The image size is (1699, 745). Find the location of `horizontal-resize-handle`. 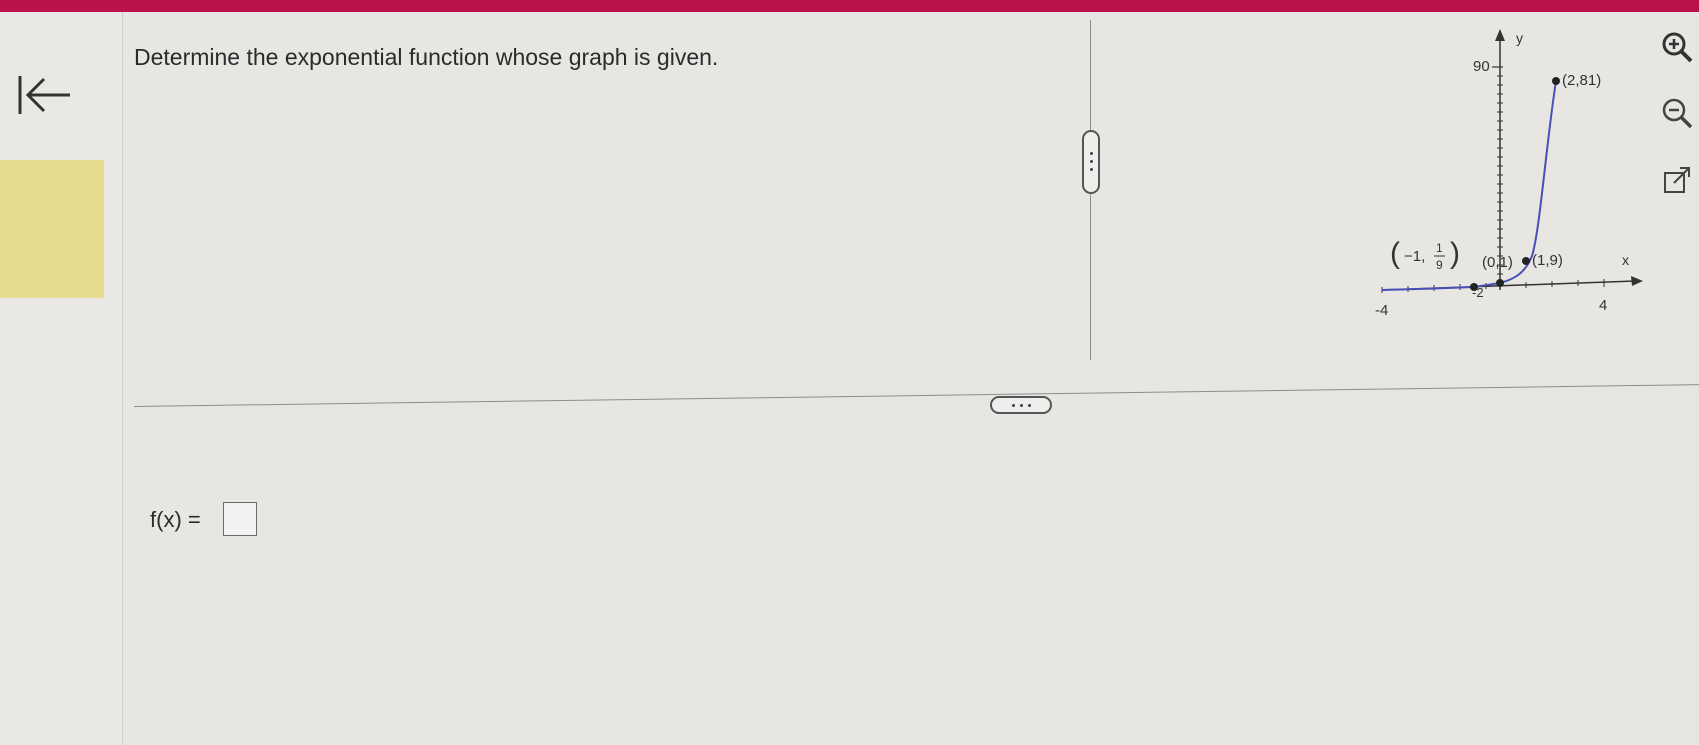

horizontal-resize-handle is located at coordinates (1021, 405).